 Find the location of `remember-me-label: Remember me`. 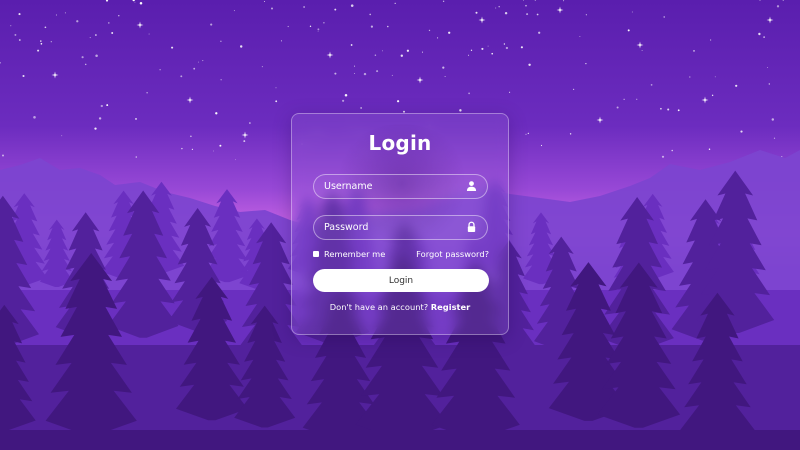

remember-me-label: Remember me is located at coordinates (355, 254).